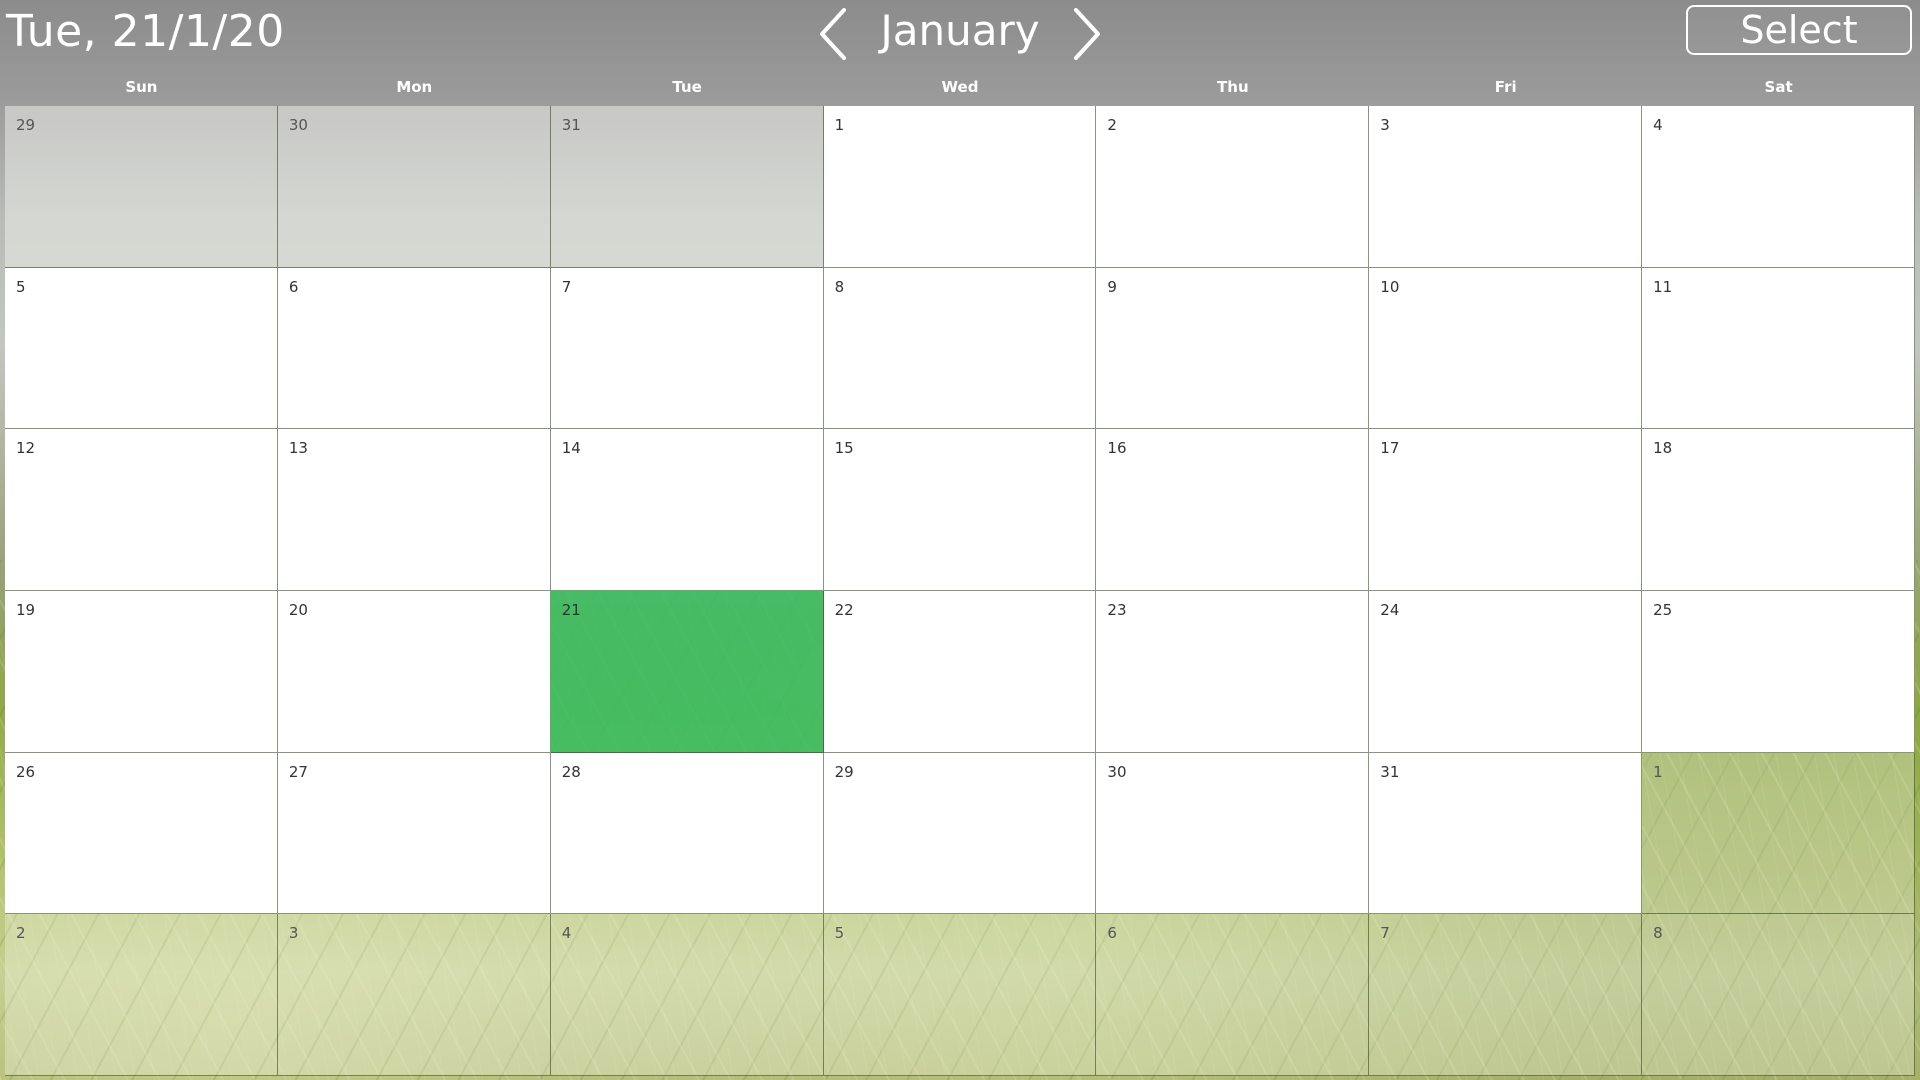  I want to click on chevron-right-icon, so click(1087, 34).